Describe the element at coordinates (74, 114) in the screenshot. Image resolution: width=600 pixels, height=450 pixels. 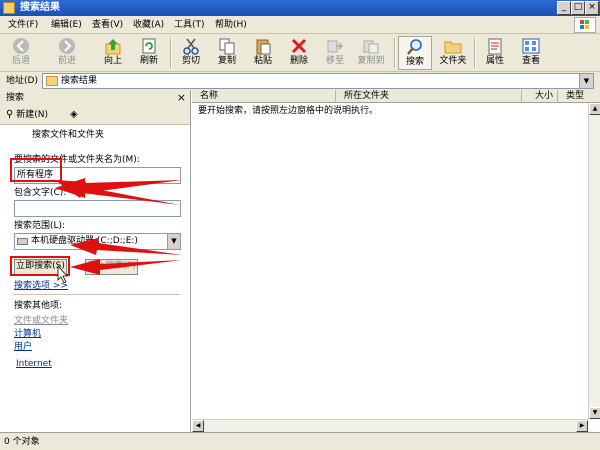
I see `eraser-icon: ◈` at that location.